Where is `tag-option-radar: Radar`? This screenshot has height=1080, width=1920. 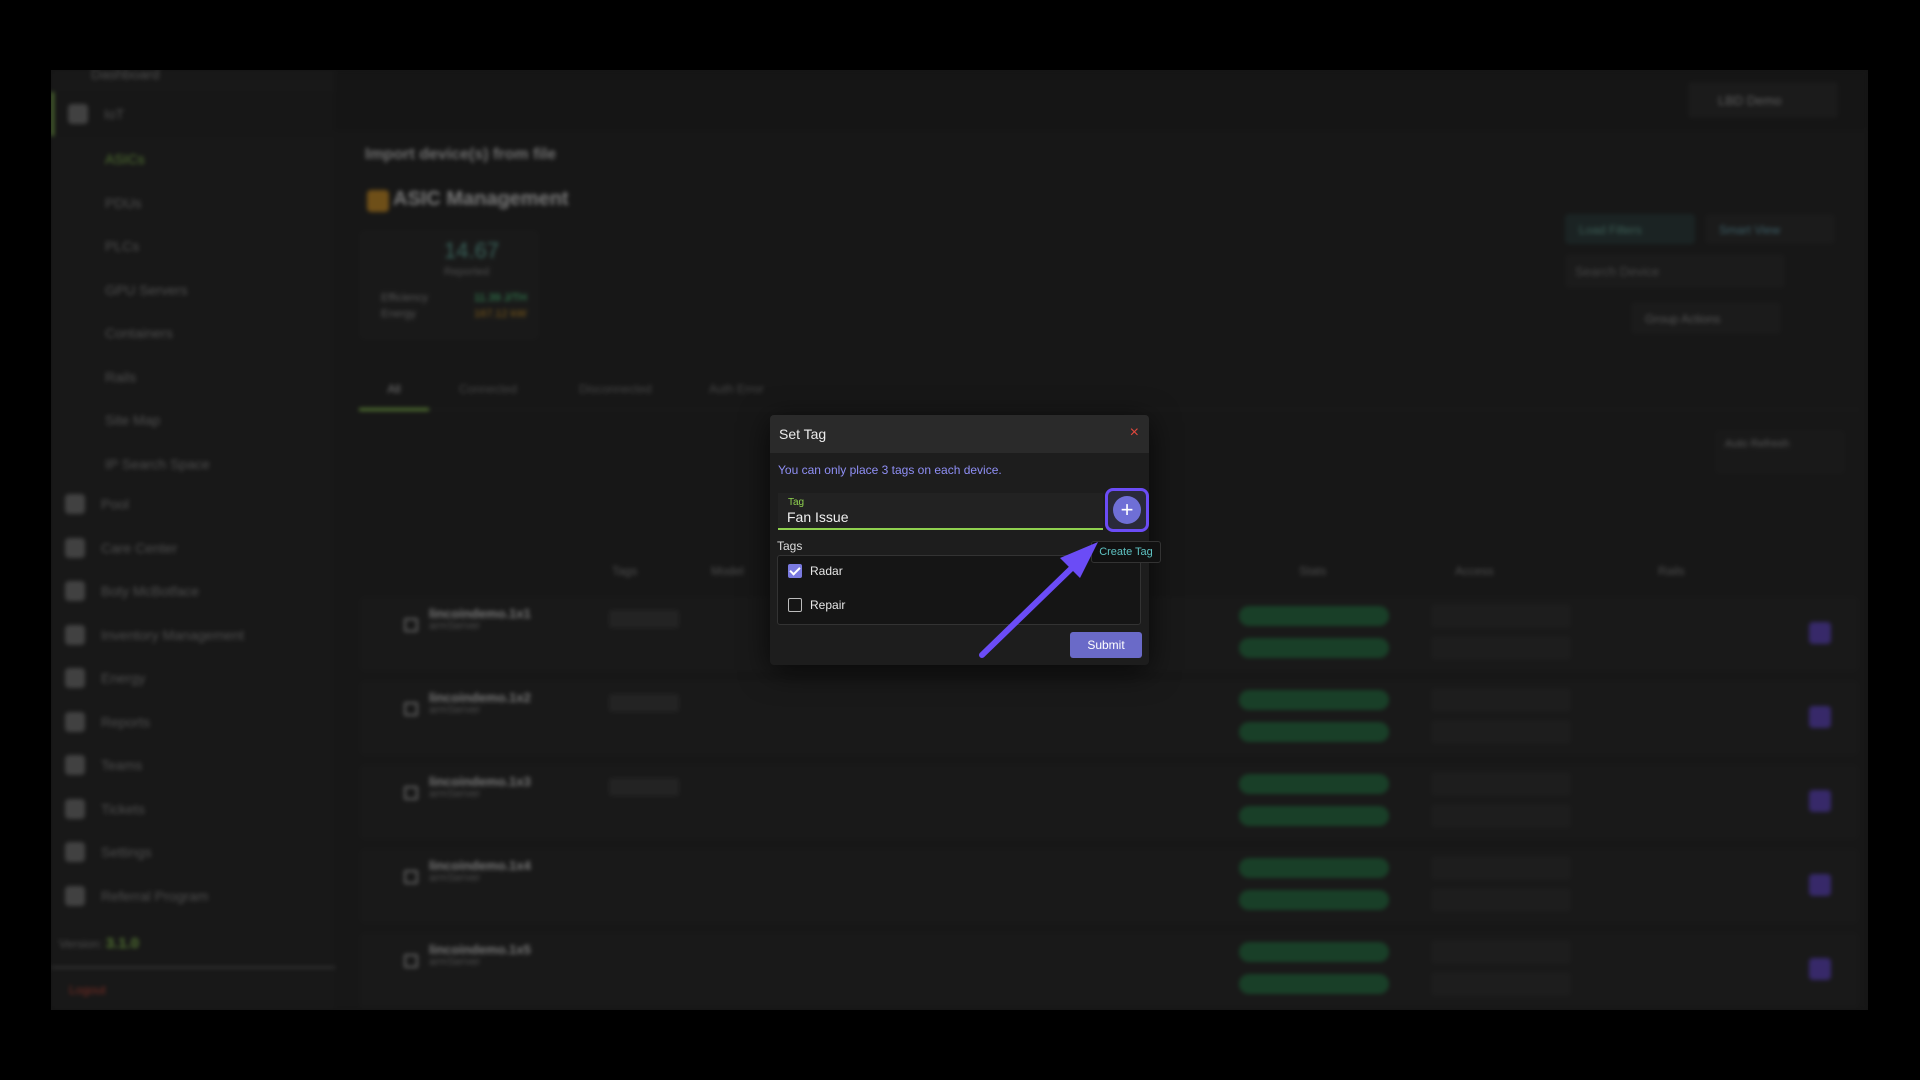 tag-option-radar: Radar is located at coordinates (815, 571).